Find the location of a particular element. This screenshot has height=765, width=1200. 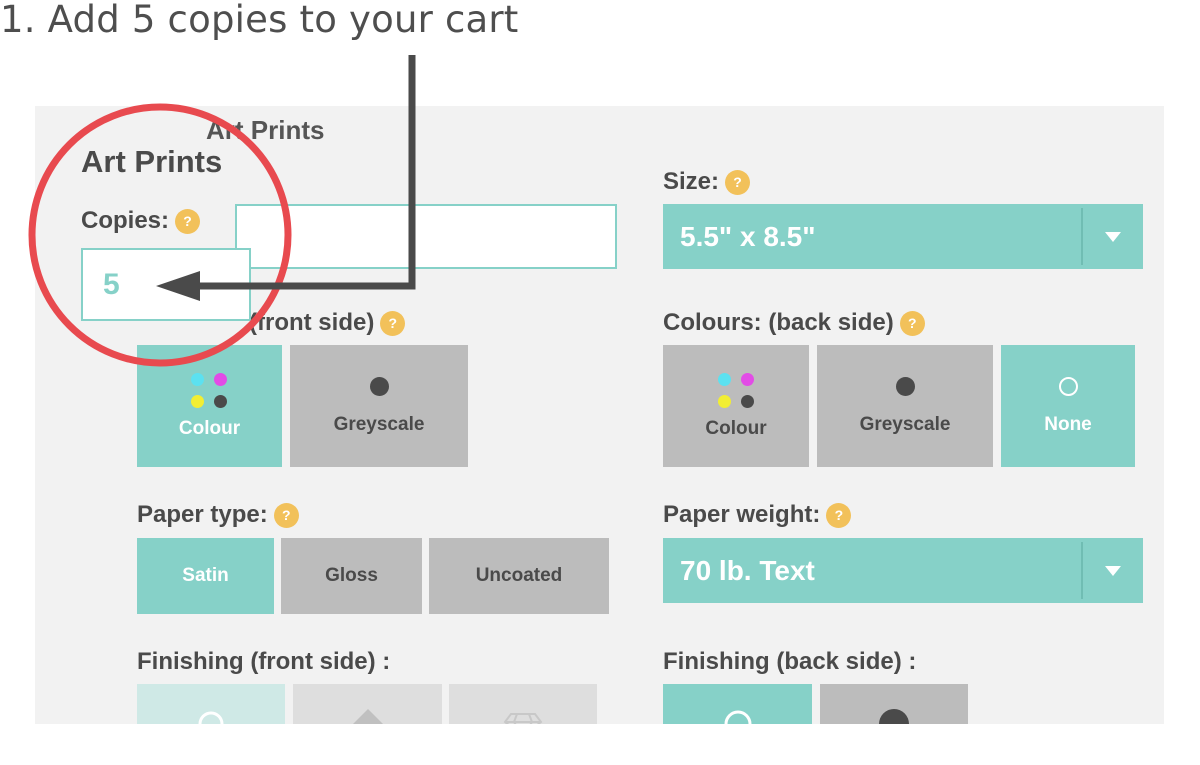

paper-type-gloss-option: Gloss is located at coordinates (351, 576).